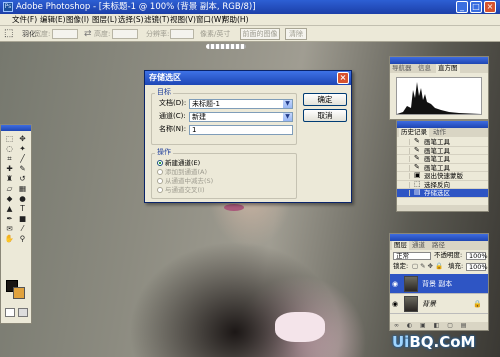 This screenshot has height=357, width=500. Describe the element at coordinates (10, 312) in the screenshot. I see `standard-mode-icon` at that location.